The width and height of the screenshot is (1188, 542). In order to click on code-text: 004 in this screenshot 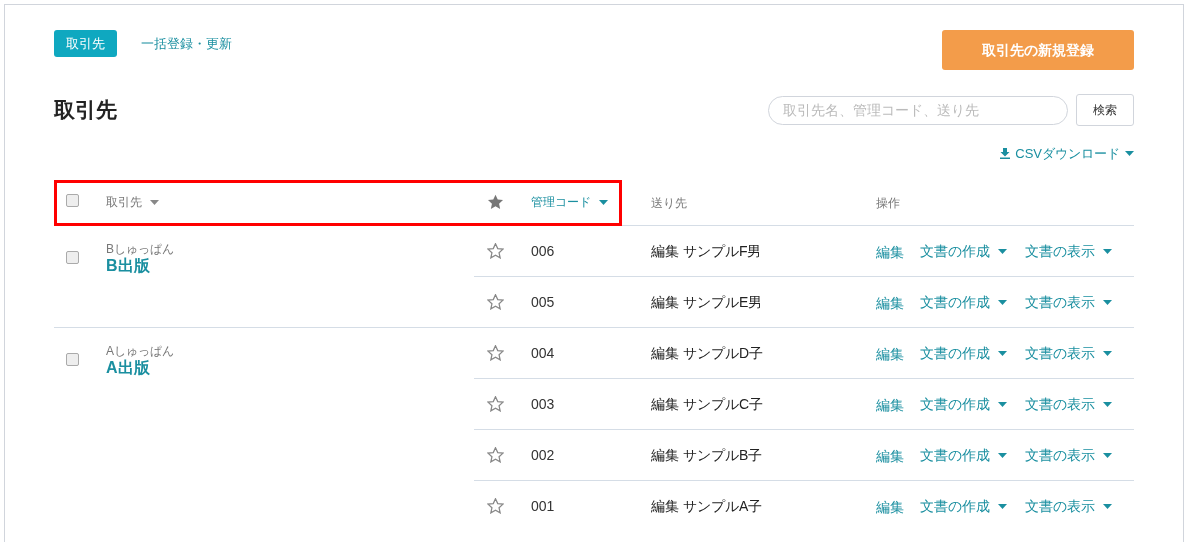, I will do `click(543, 353)`.